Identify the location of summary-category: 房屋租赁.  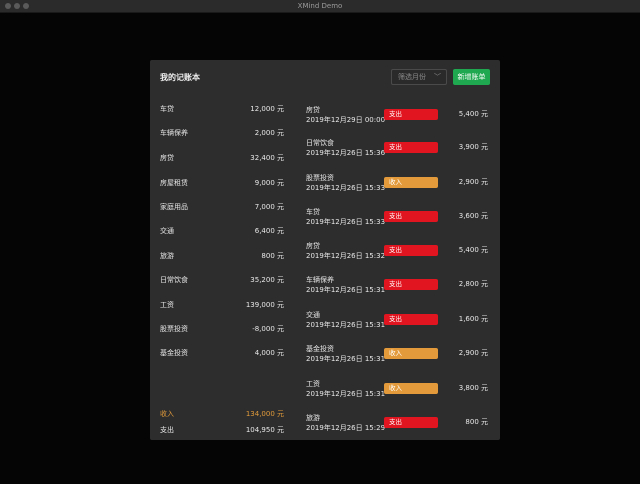
(174, 183).